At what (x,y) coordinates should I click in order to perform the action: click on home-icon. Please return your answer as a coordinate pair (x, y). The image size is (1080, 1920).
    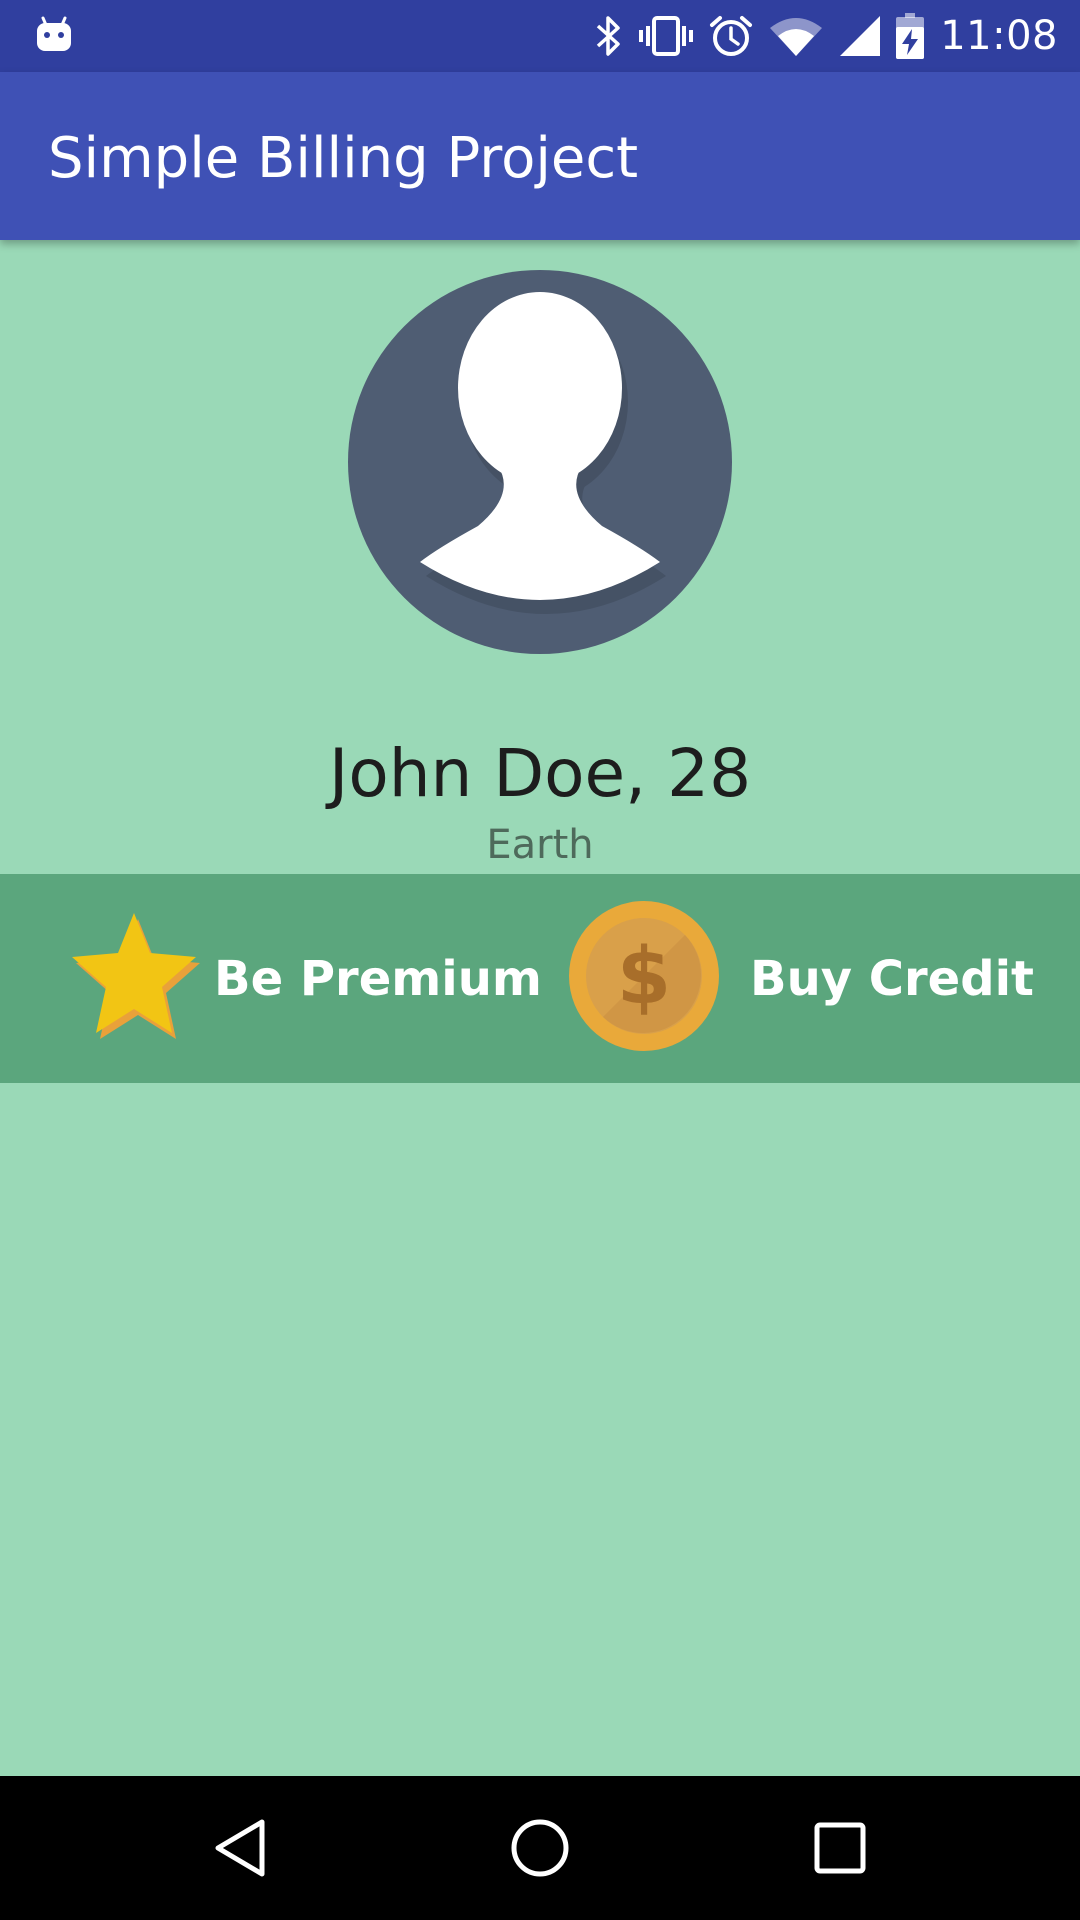
    Looking at the image, I should click on (540, 1848).